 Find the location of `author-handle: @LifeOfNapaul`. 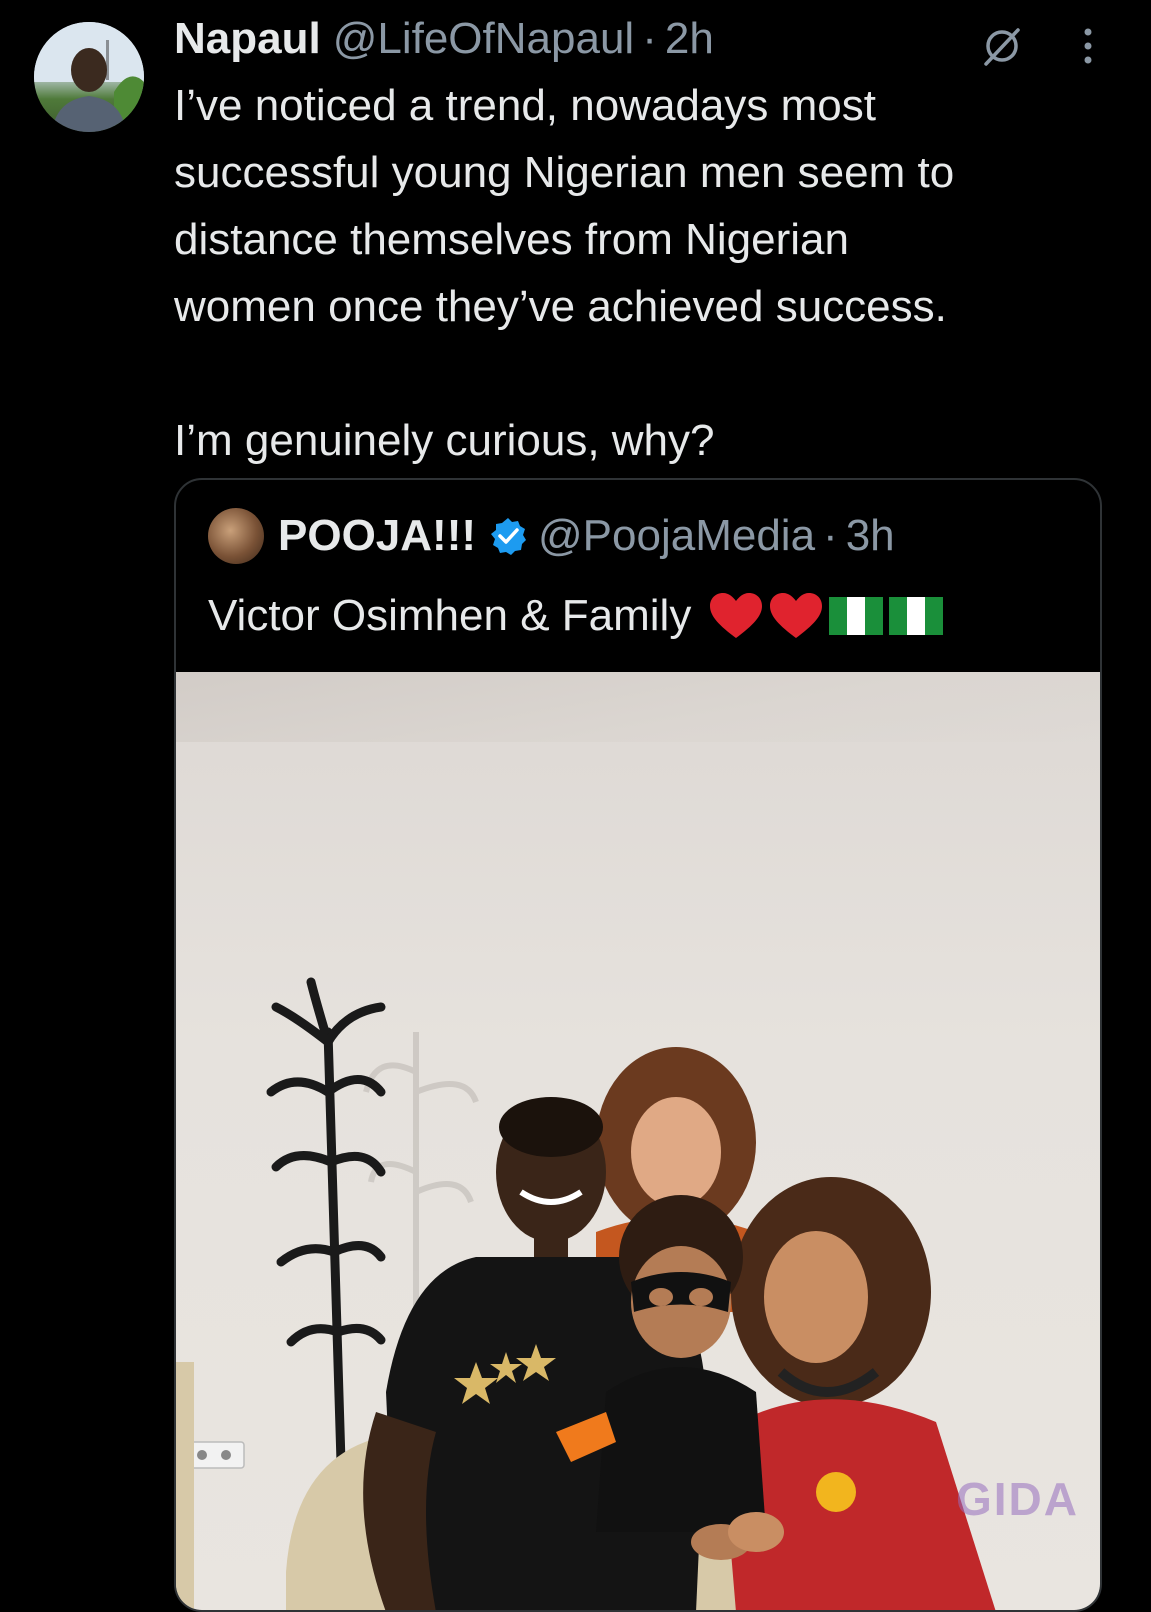

author-handle: @LifeOfNapaul is located at coordinates (484, 39).